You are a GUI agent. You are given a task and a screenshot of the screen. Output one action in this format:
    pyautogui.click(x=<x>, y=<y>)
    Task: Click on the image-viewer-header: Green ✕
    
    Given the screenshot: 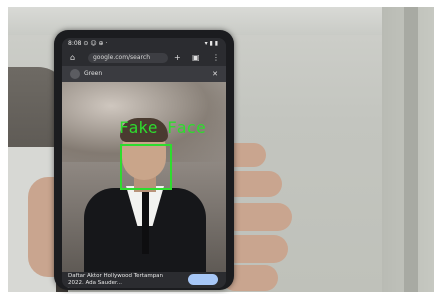 What is the action you would take?
    pyautogui.click(x=144, y=74)
    